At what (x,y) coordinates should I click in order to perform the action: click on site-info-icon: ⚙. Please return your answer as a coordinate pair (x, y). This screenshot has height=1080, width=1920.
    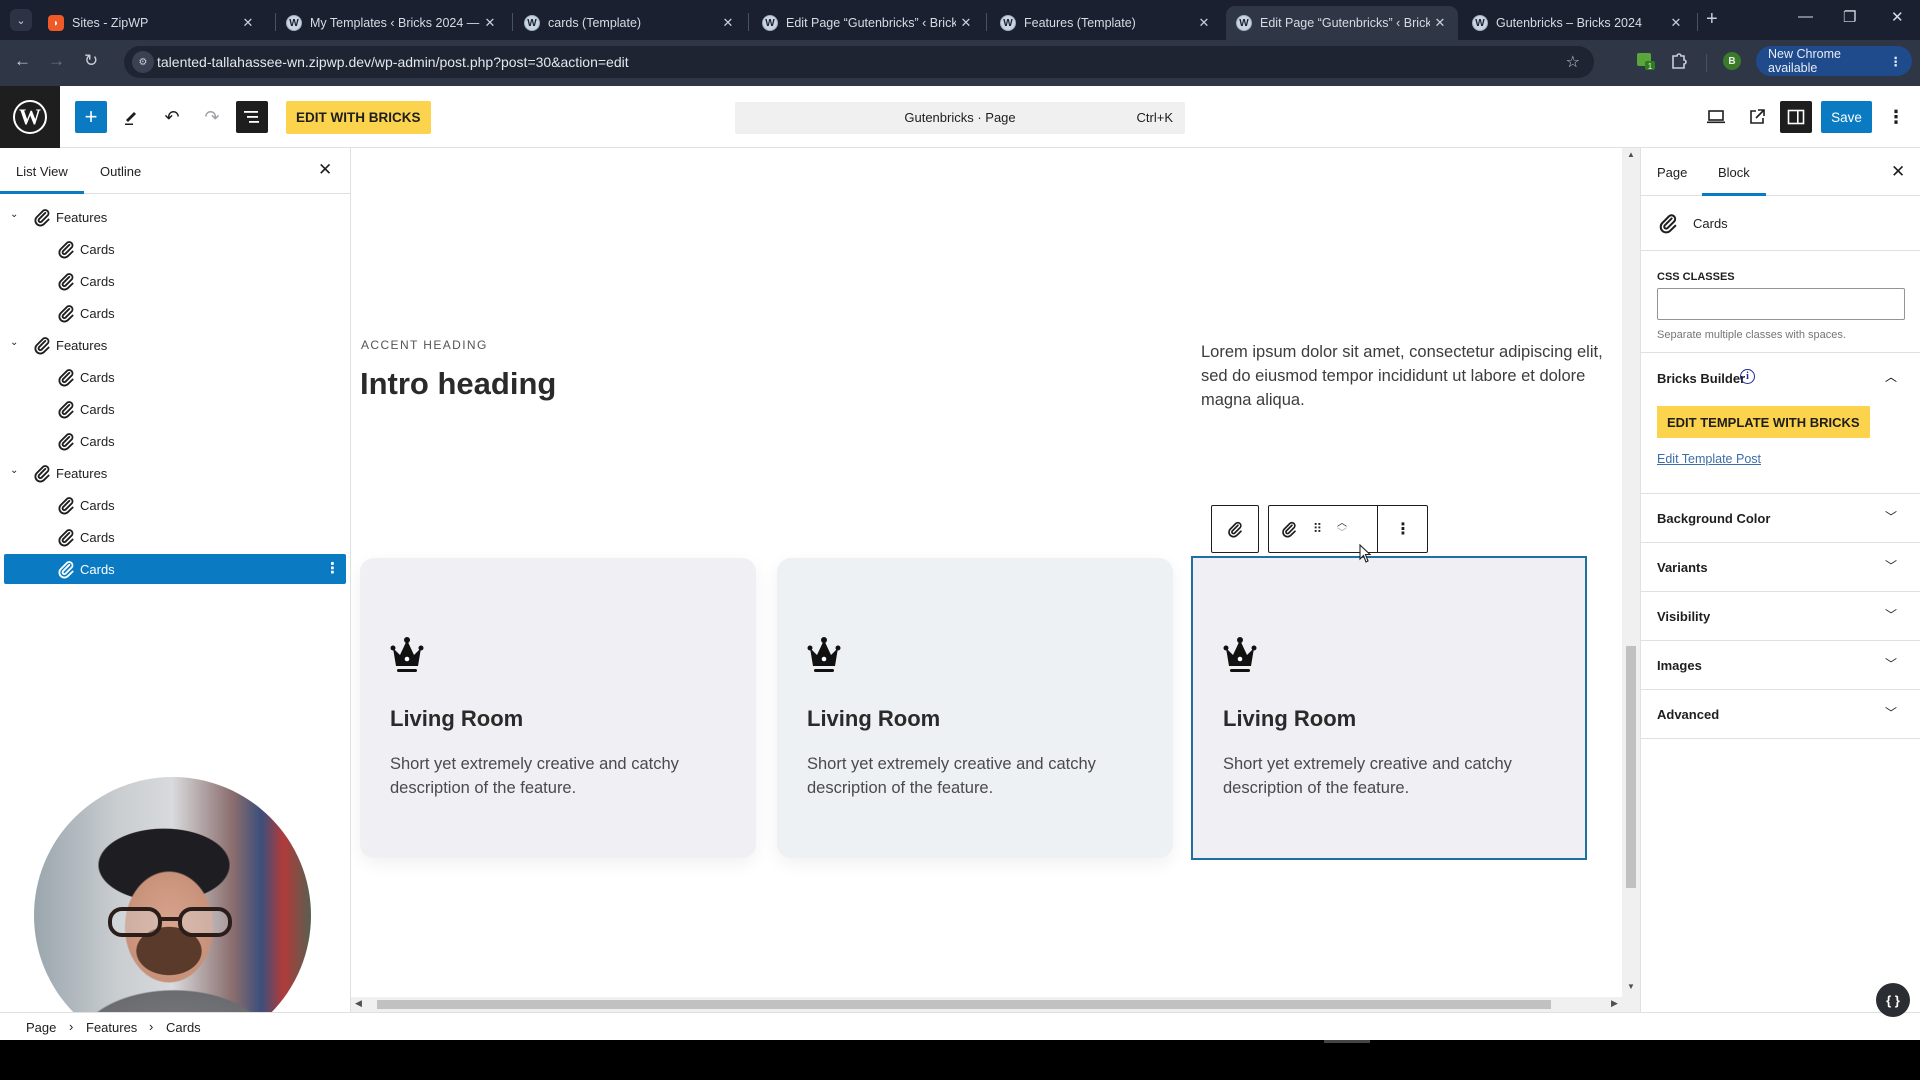
    Looking at the image, I should click on (143, 62).